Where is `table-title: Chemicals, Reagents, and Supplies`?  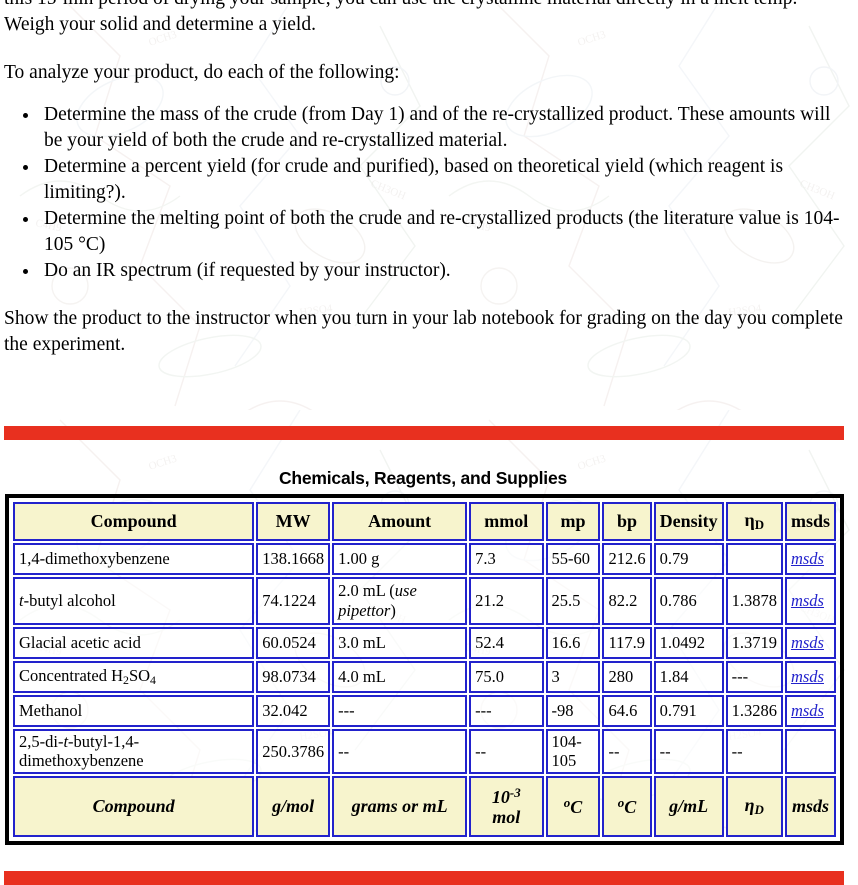 table-title: Chemicals, Reagents, and Supplies is located at coordinates (423, 478).